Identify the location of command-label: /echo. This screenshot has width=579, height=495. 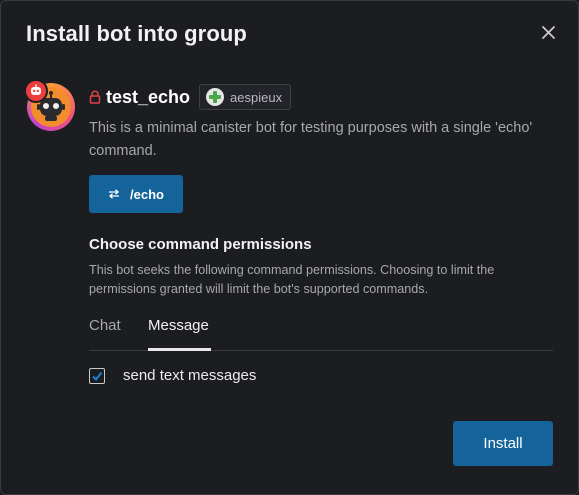
(147, 194).